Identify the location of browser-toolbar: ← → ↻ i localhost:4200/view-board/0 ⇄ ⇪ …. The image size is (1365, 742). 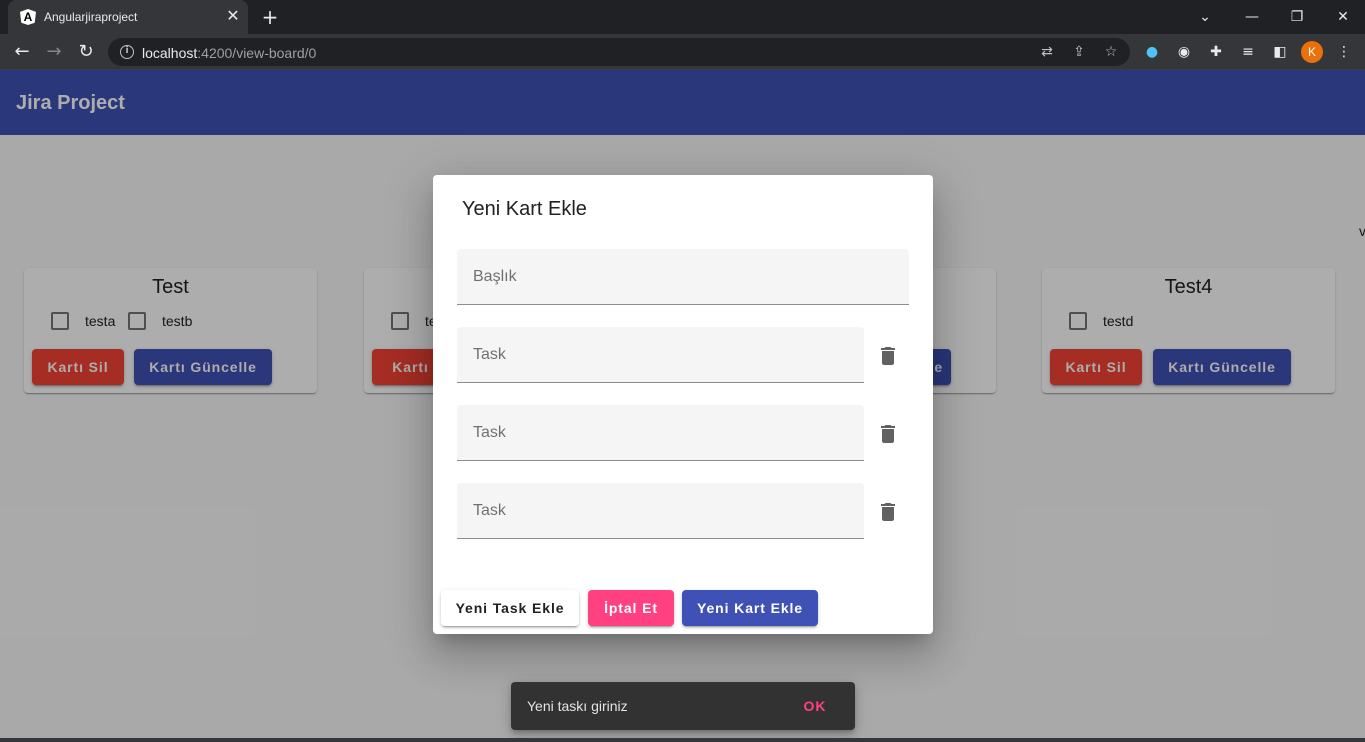
(682, 52).